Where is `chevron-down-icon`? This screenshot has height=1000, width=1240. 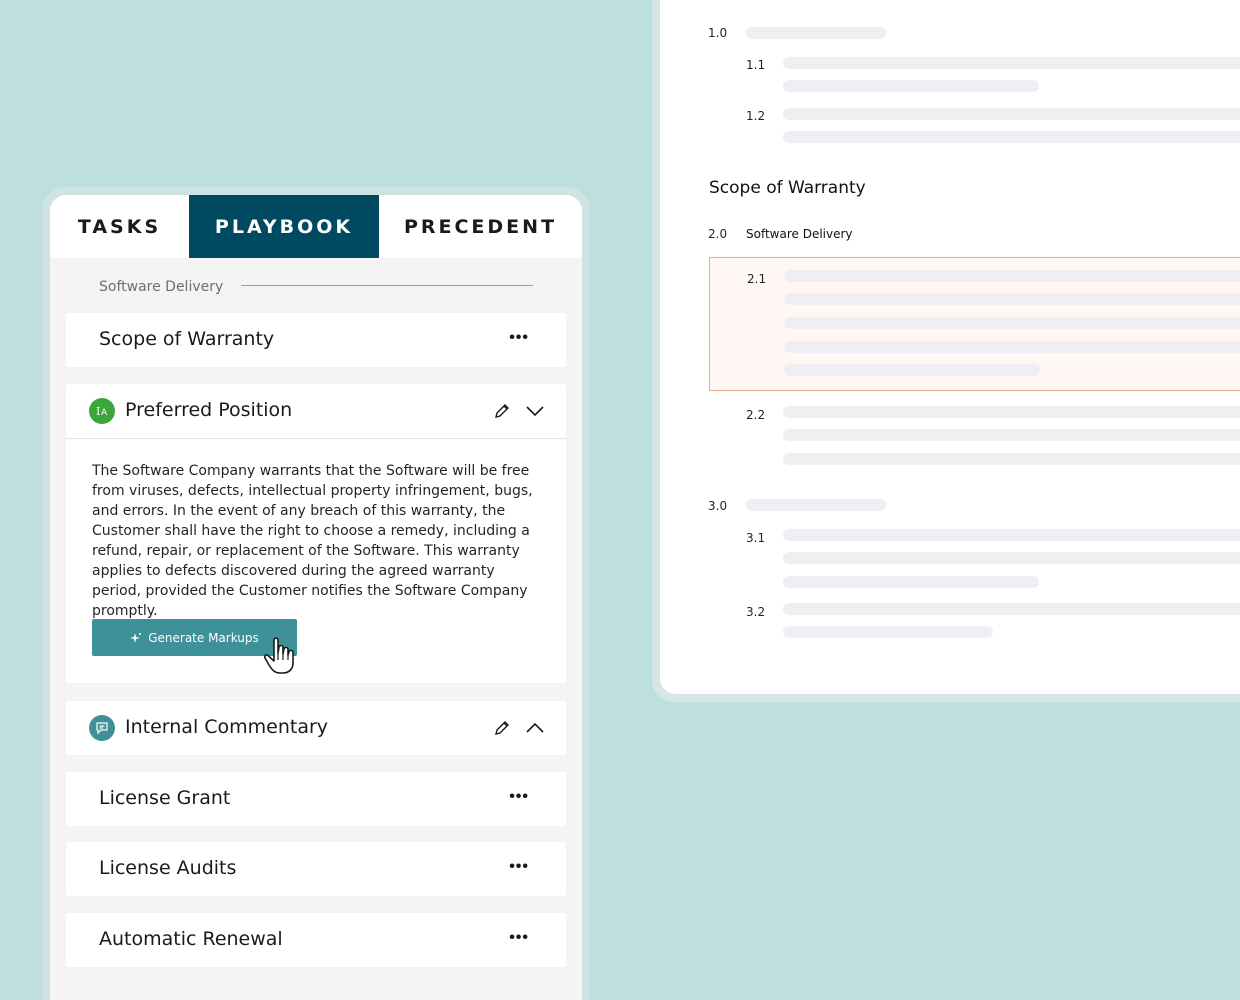
chevron-down-icon is located at coordinates (535, 411).